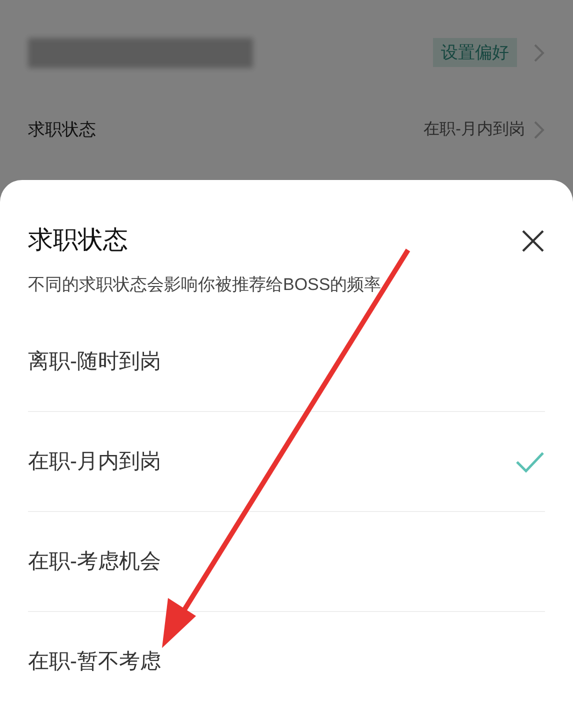  I want to click on status-option: 在职-暂不考虑, so click(286, 660).